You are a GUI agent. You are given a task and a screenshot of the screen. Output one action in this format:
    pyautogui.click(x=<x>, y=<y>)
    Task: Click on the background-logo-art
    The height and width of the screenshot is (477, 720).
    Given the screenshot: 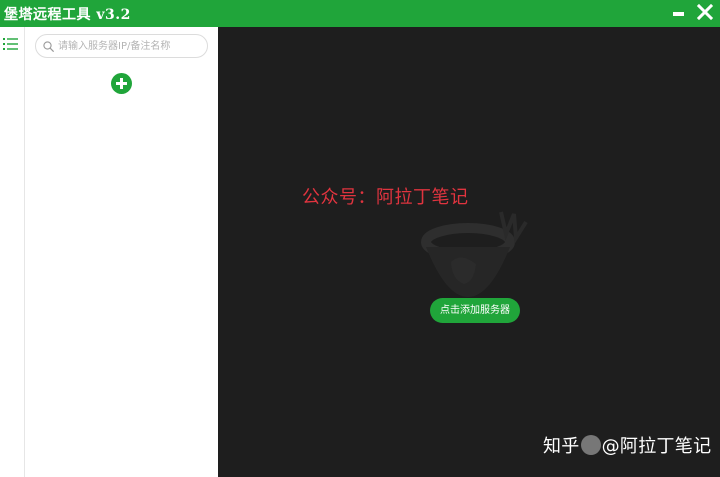 What is the action you would take?
    pyautogui.click(x=474, y=254)
    